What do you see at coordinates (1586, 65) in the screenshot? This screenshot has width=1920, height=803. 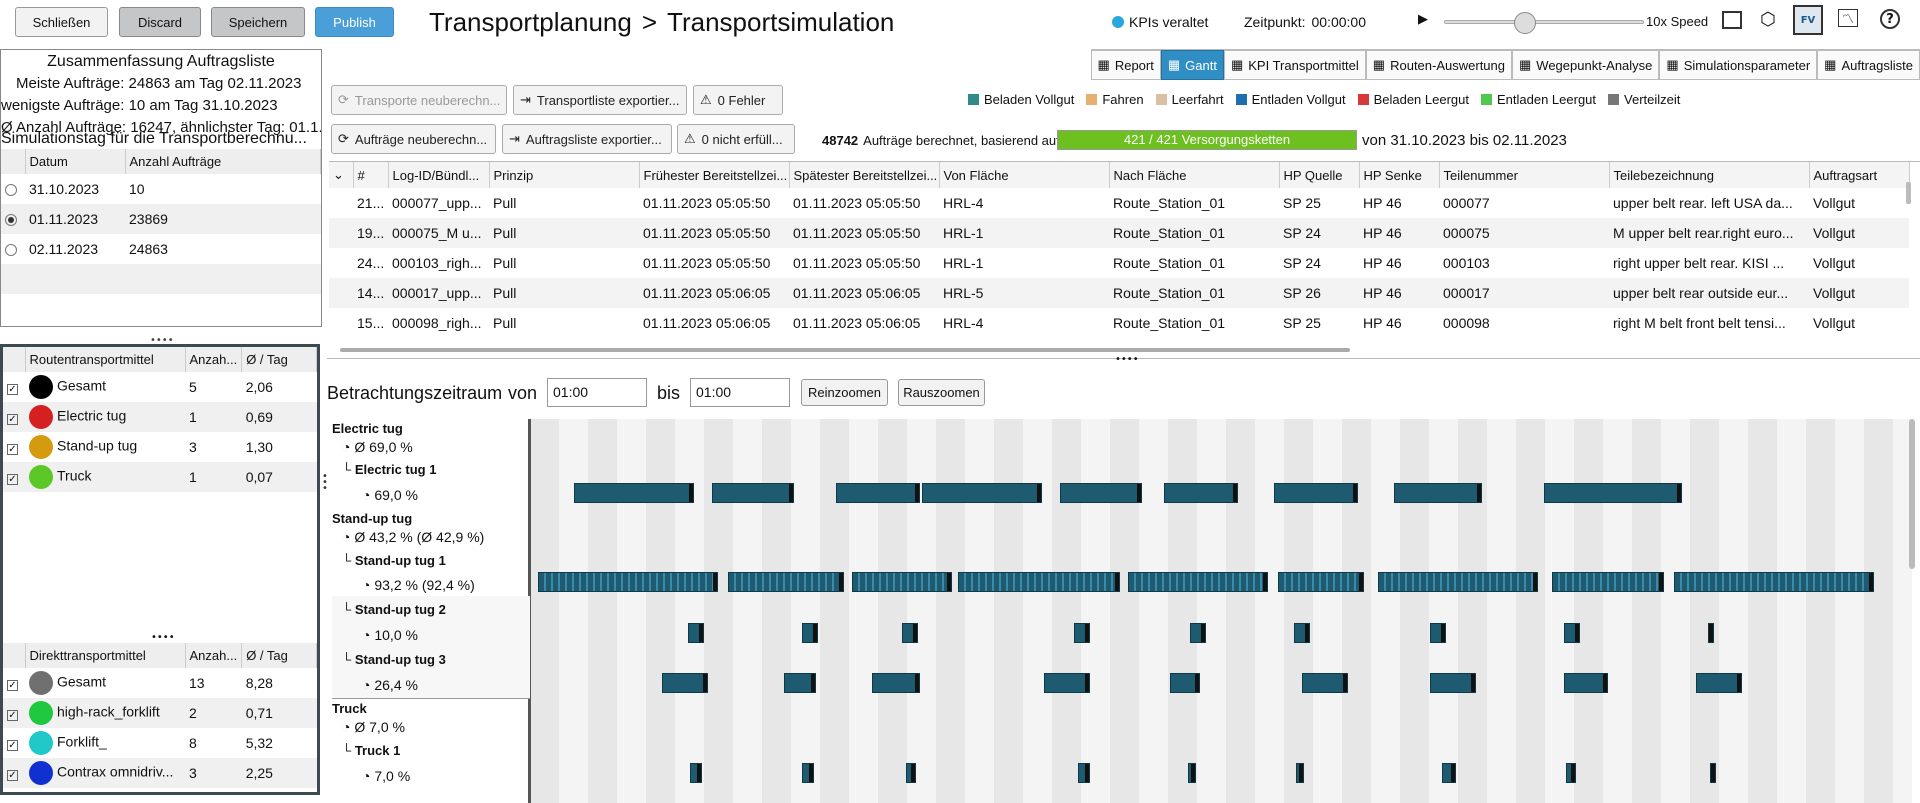 I see `tab-wegepunkt-analyse: ▦ Wegepunkt-Analyse` at bounding box center [1586, 65].